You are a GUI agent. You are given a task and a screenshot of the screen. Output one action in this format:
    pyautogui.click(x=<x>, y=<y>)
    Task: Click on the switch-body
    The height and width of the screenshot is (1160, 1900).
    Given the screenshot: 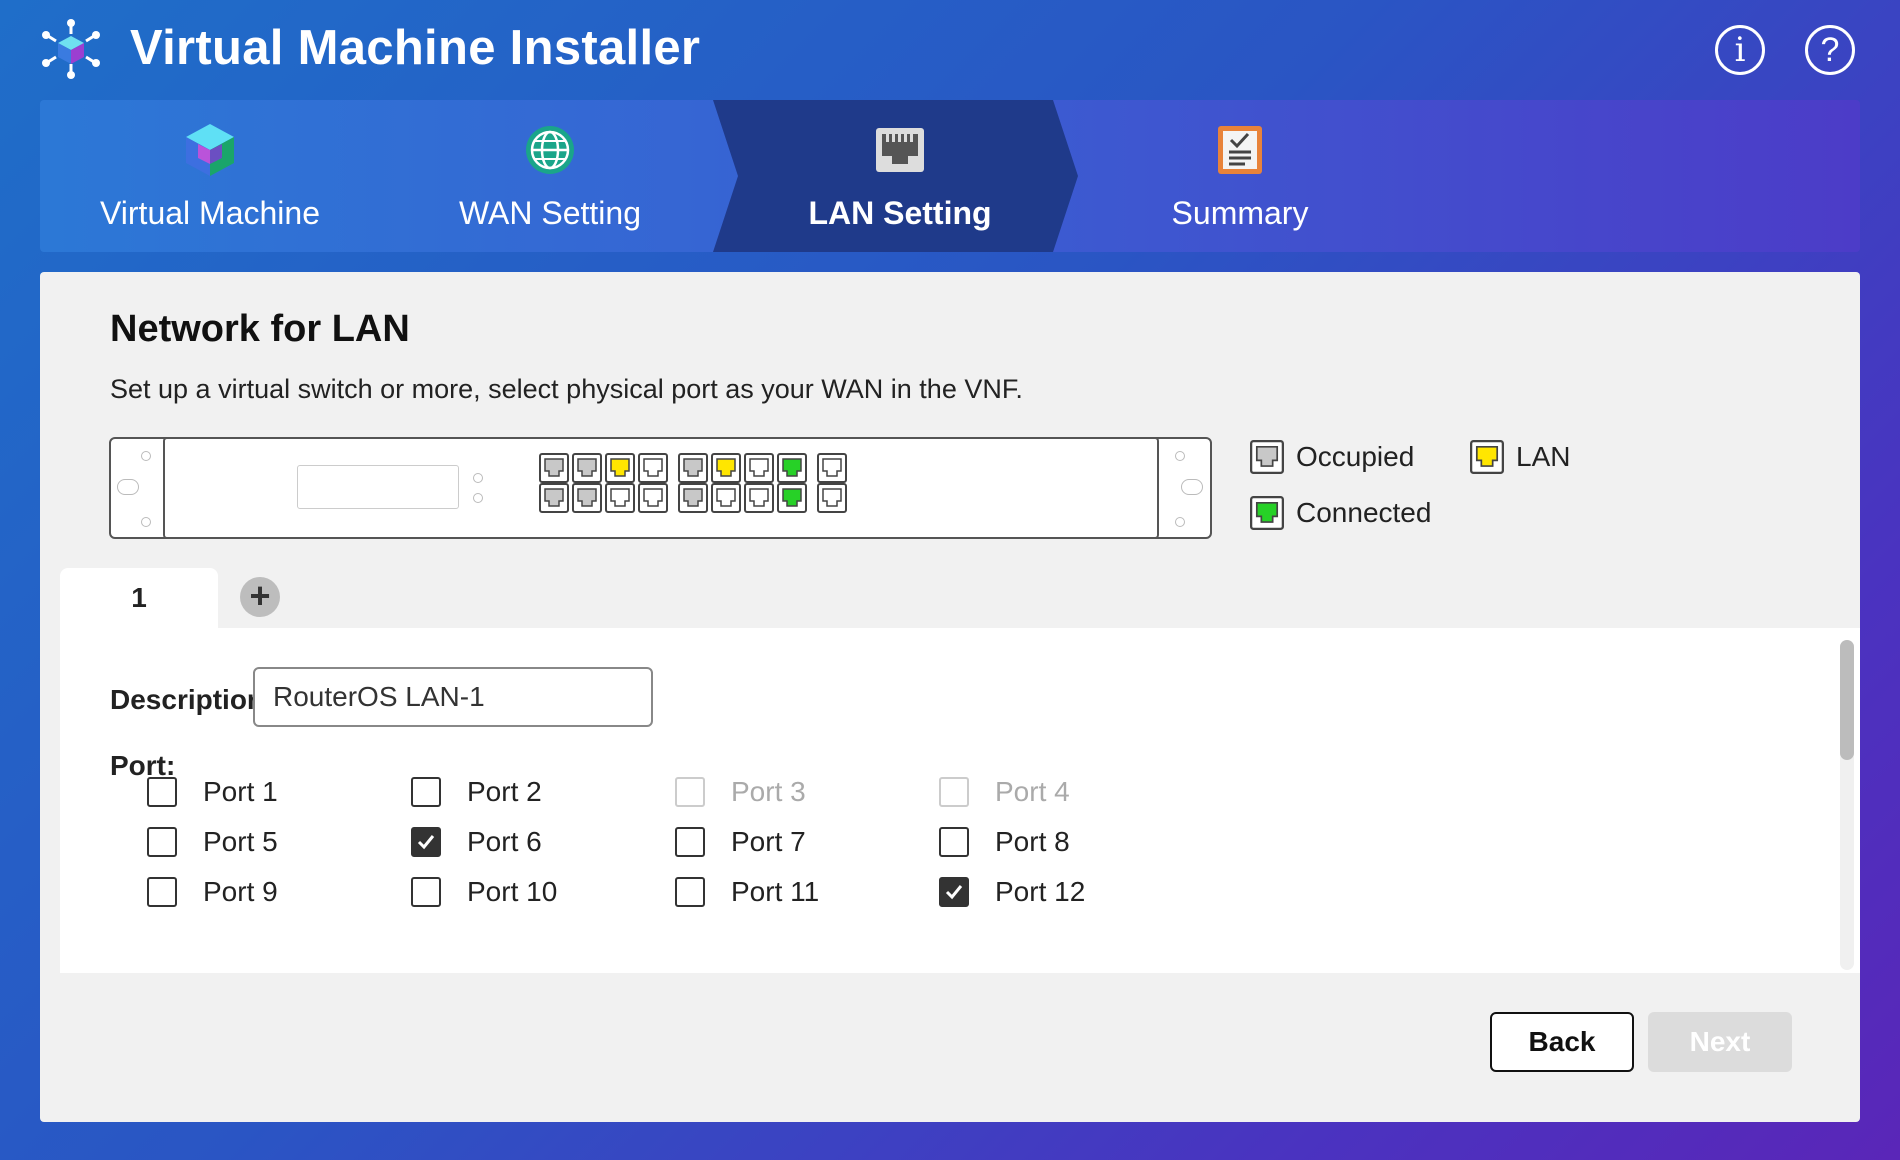 What is the action you would take?
    pyautogui.click(x=661, y=488)
    